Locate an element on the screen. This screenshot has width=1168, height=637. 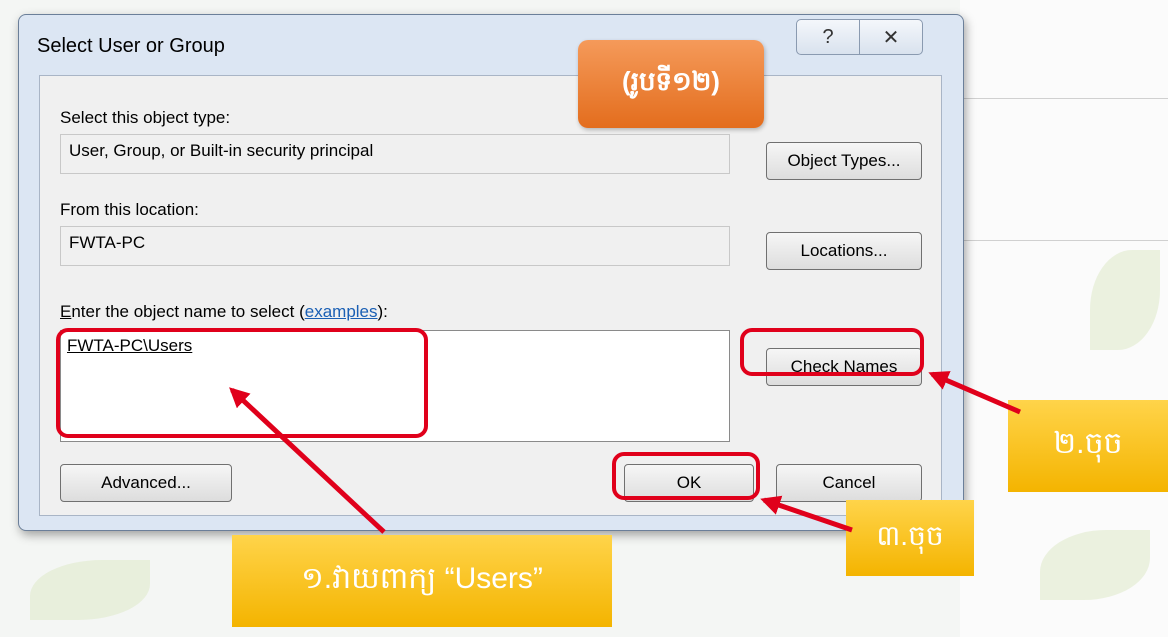
step3-arrow is located at coordinates (806, 514).